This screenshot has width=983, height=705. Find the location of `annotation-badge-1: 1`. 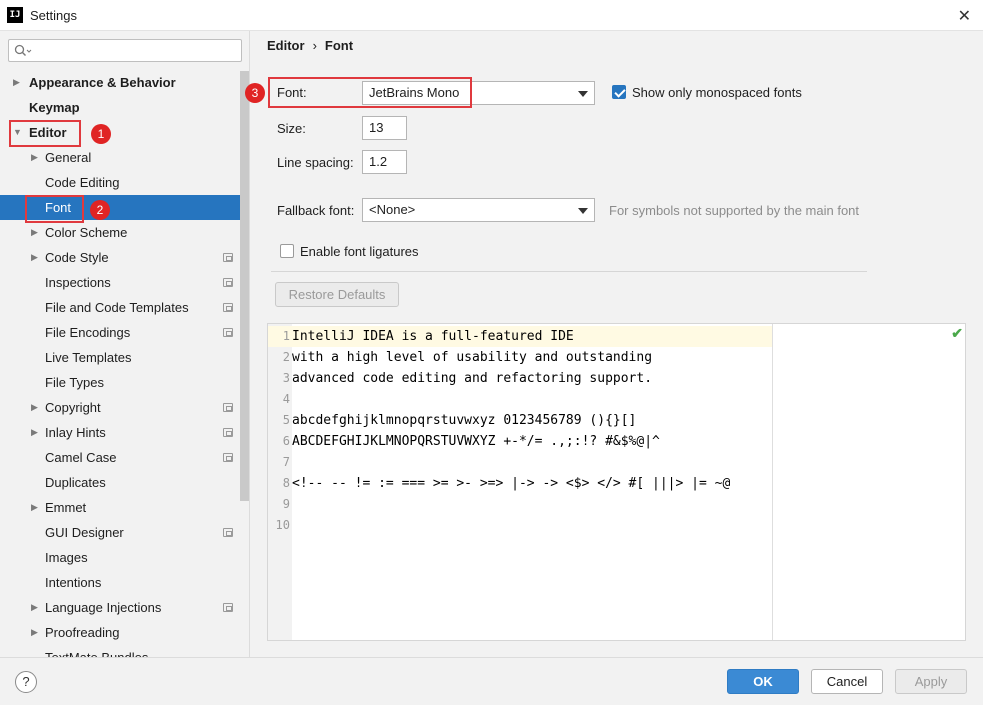

annotation-badge-1: 1 is located at coordinates (101, 134).